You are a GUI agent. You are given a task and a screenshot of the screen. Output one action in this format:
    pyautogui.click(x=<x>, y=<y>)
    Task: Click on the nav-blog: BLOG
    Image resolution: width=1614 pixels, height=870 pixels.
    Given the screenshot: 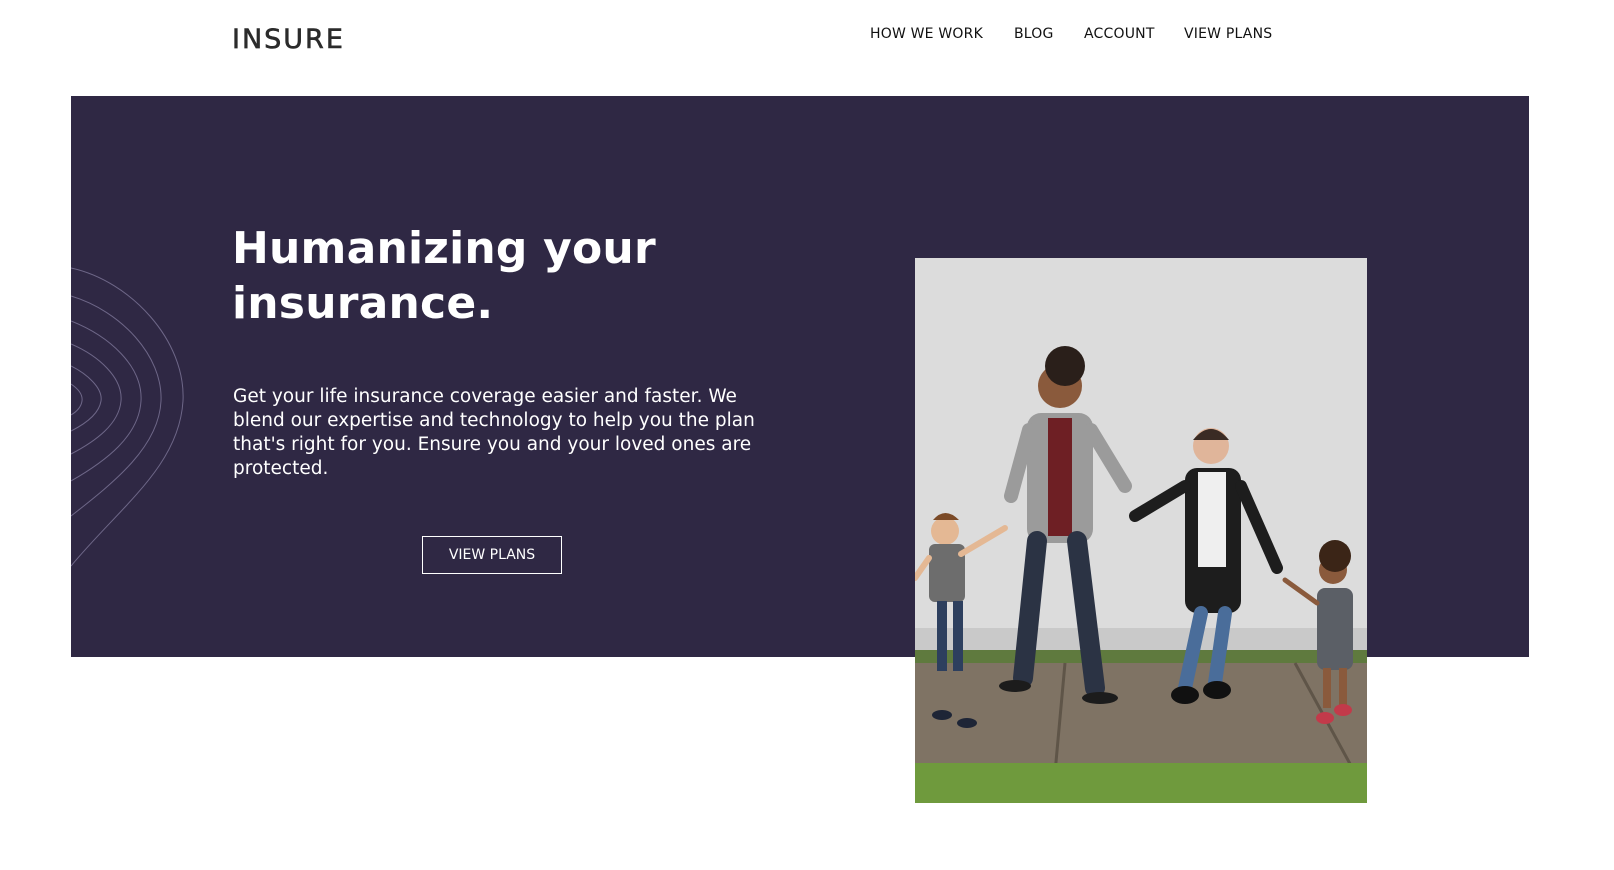 What is the action you would take?
    pyautogui.click(x=1034, y=34)
    